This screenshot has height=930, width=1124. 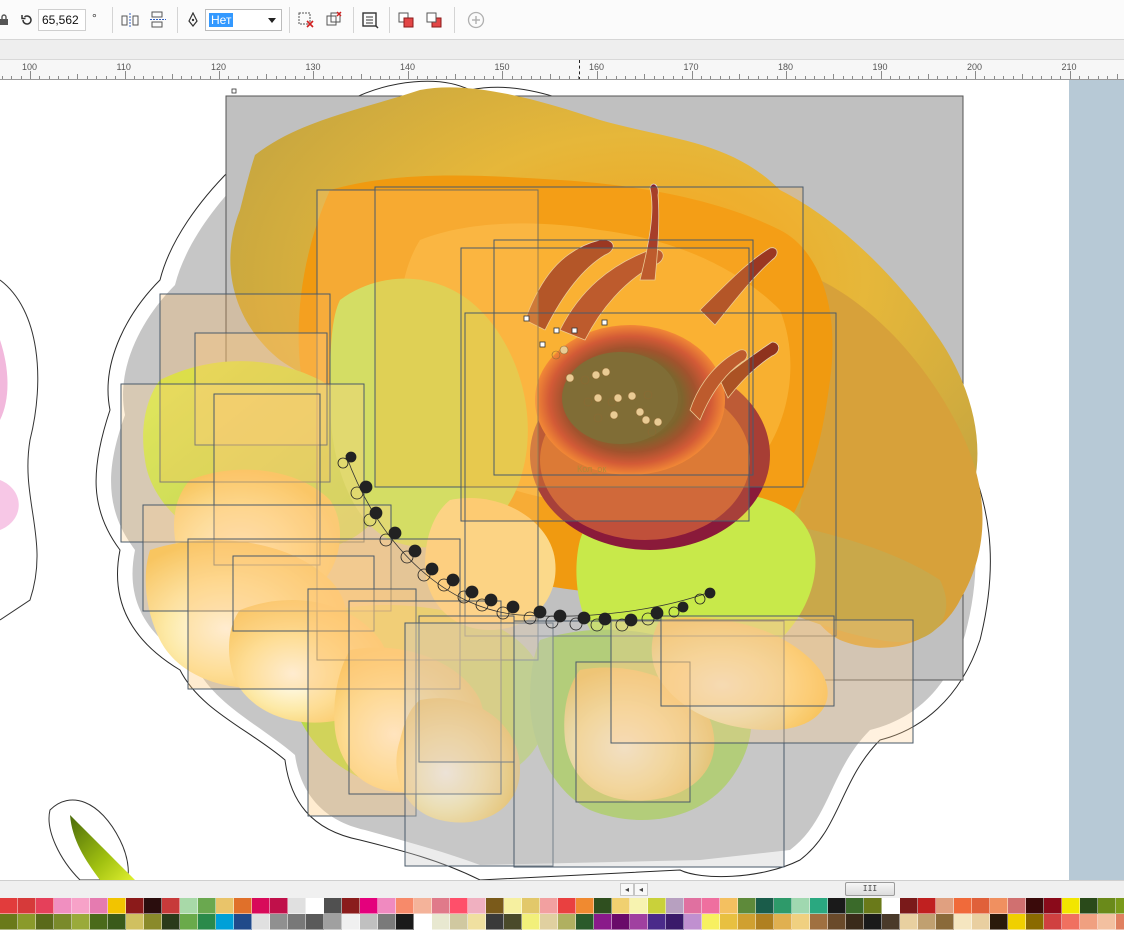 What do you see at coordinates (562, 70) in the screenshot?
I see `horizontal-ruler: 100 110 120 130 140 150 160 170 180 190 200 210` at bounding box center [562, 70].